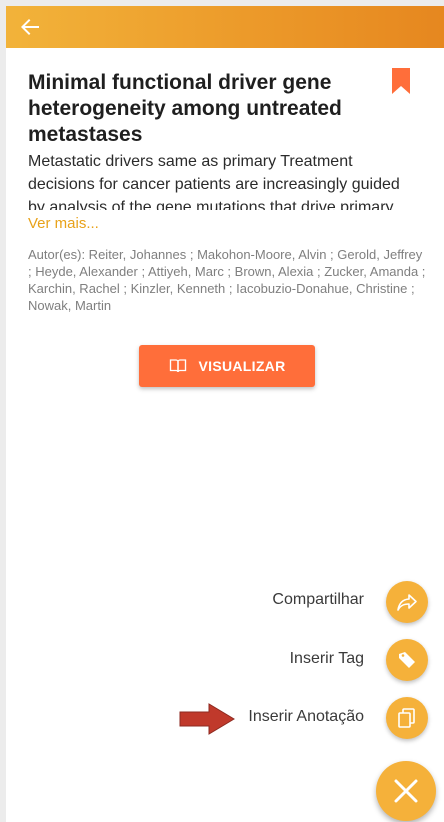 Image resolution: width=444 pixels, height=822 pixels. What do you see at coordinates (225, 27) in the screenshot?
I see `top-app-bar` at bounding box center [225, 27].